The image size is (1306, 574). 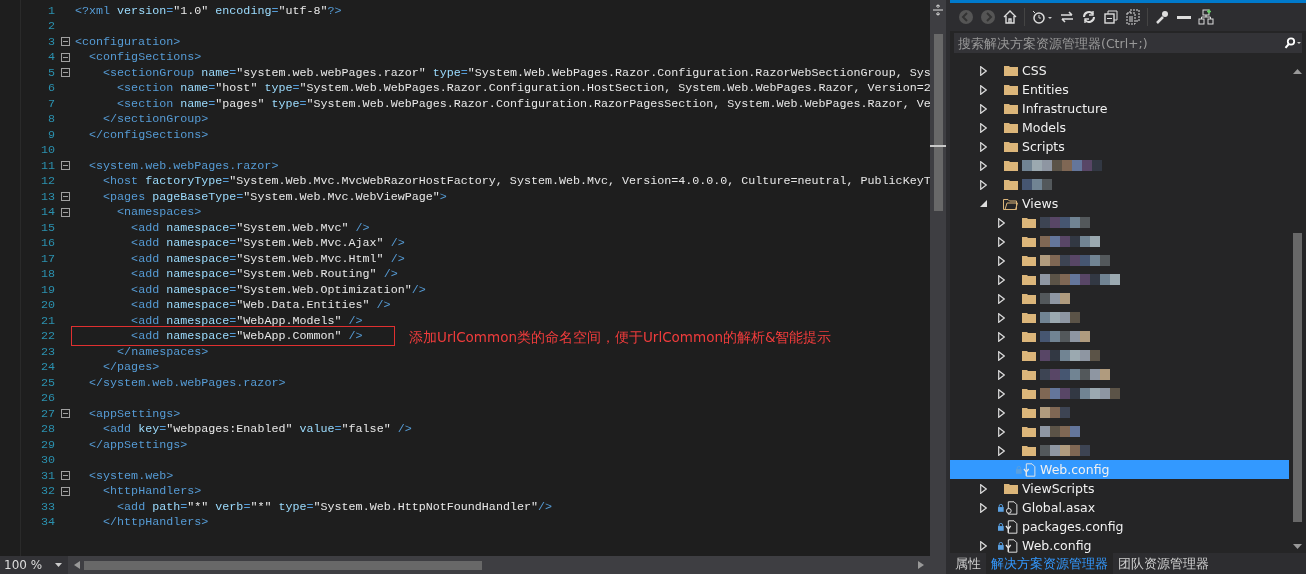 I want to click on code-line: <add namespace="System.Web.Mvc.Ajax" />, so click(x=267, y=243).